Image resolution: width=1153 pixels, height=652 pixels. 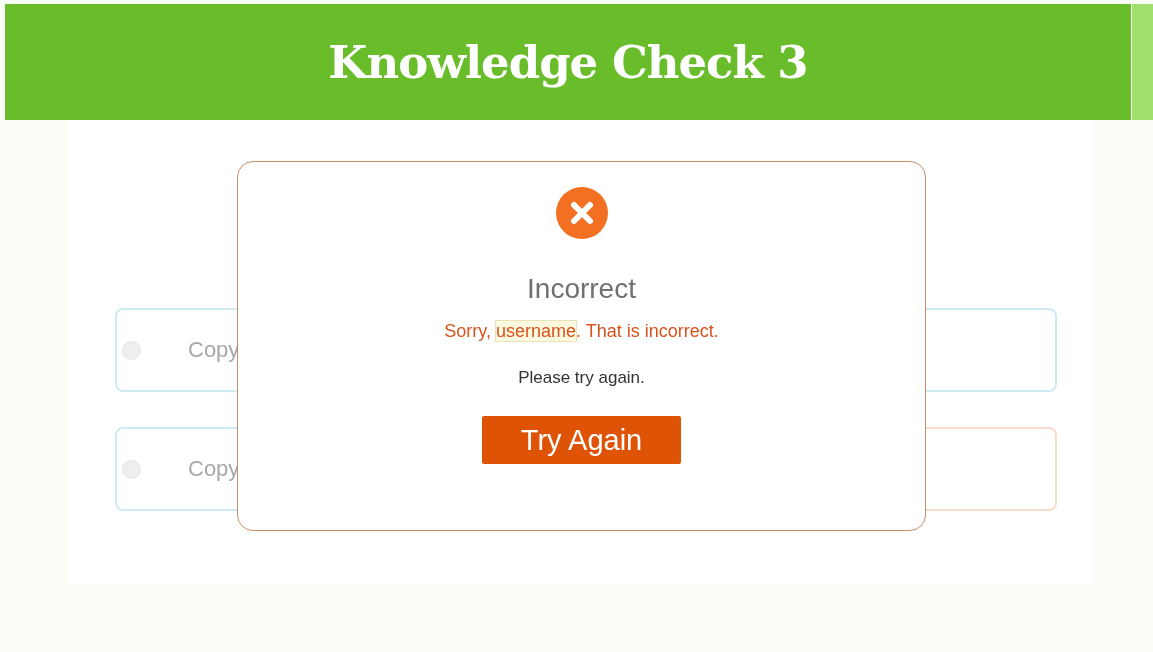 I want to click on try-again-button: Try Again, so click(x=581, y=440).